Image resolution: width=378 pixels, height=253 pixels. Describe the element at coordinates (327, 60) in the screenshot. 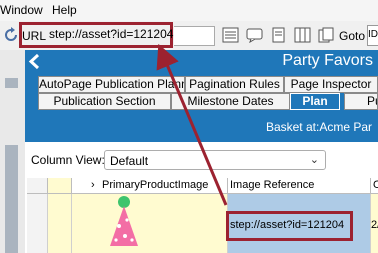

I see `panel-title: Party Favors` at that location.